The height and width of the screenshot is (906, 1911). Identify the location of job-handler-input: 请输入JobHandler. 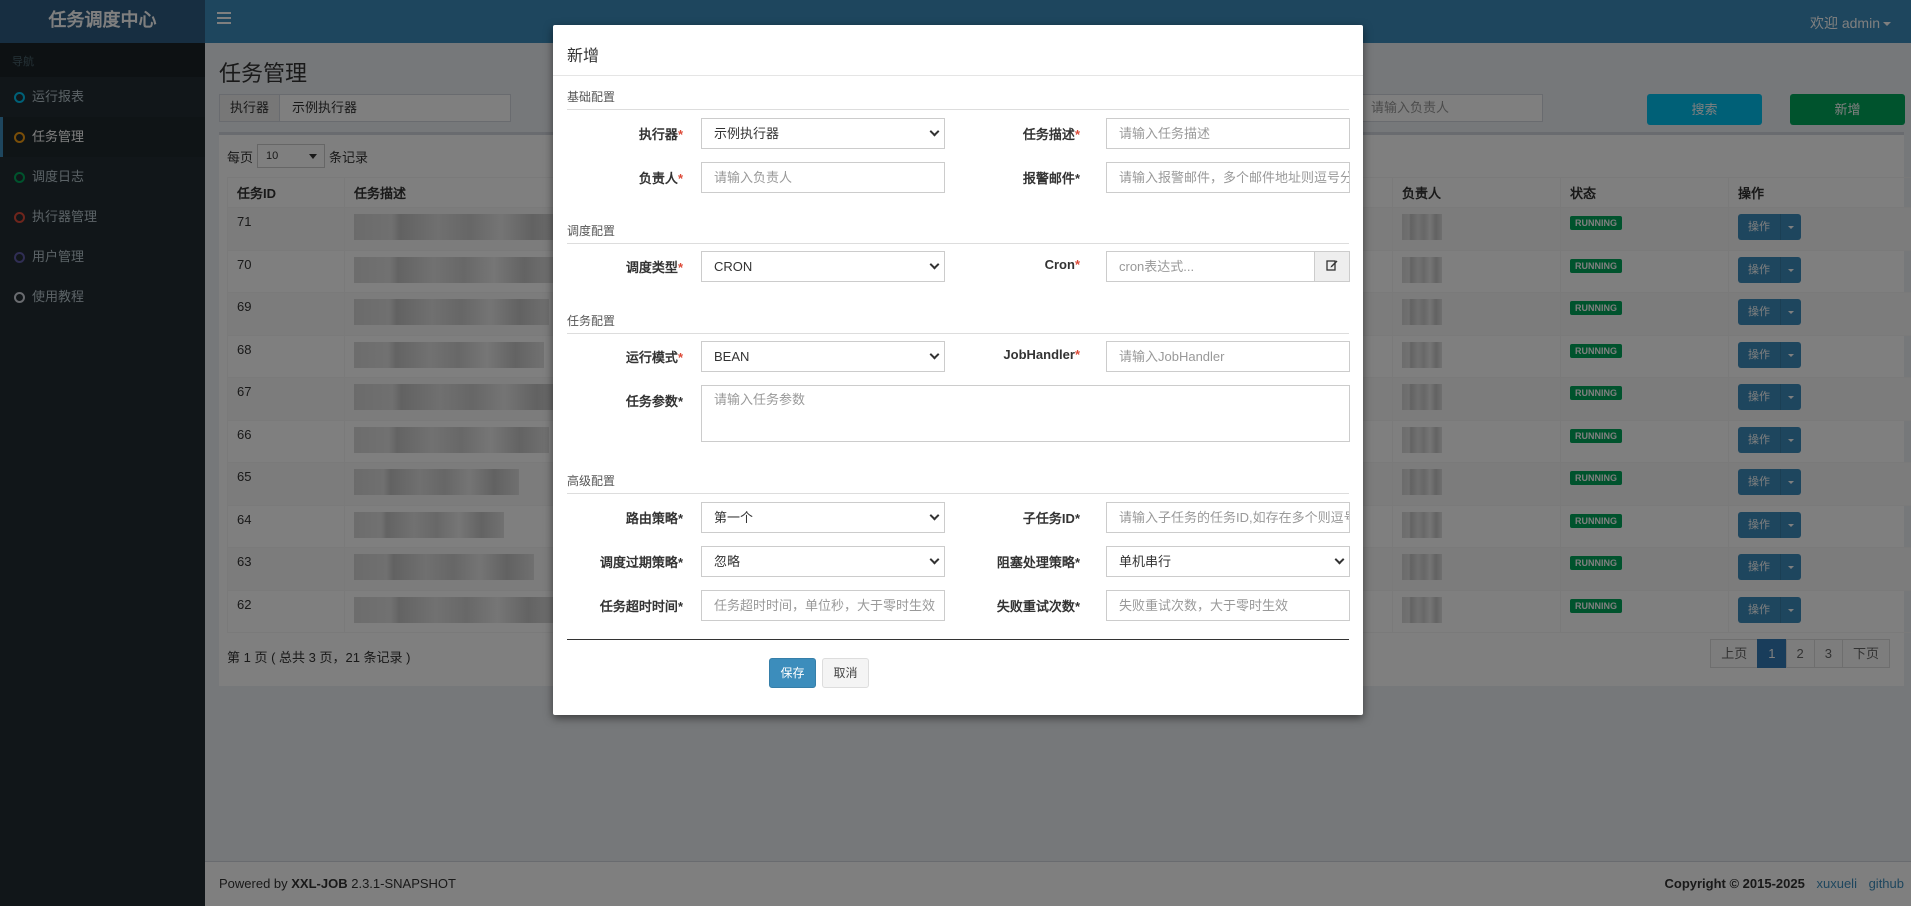
(1228, 356).